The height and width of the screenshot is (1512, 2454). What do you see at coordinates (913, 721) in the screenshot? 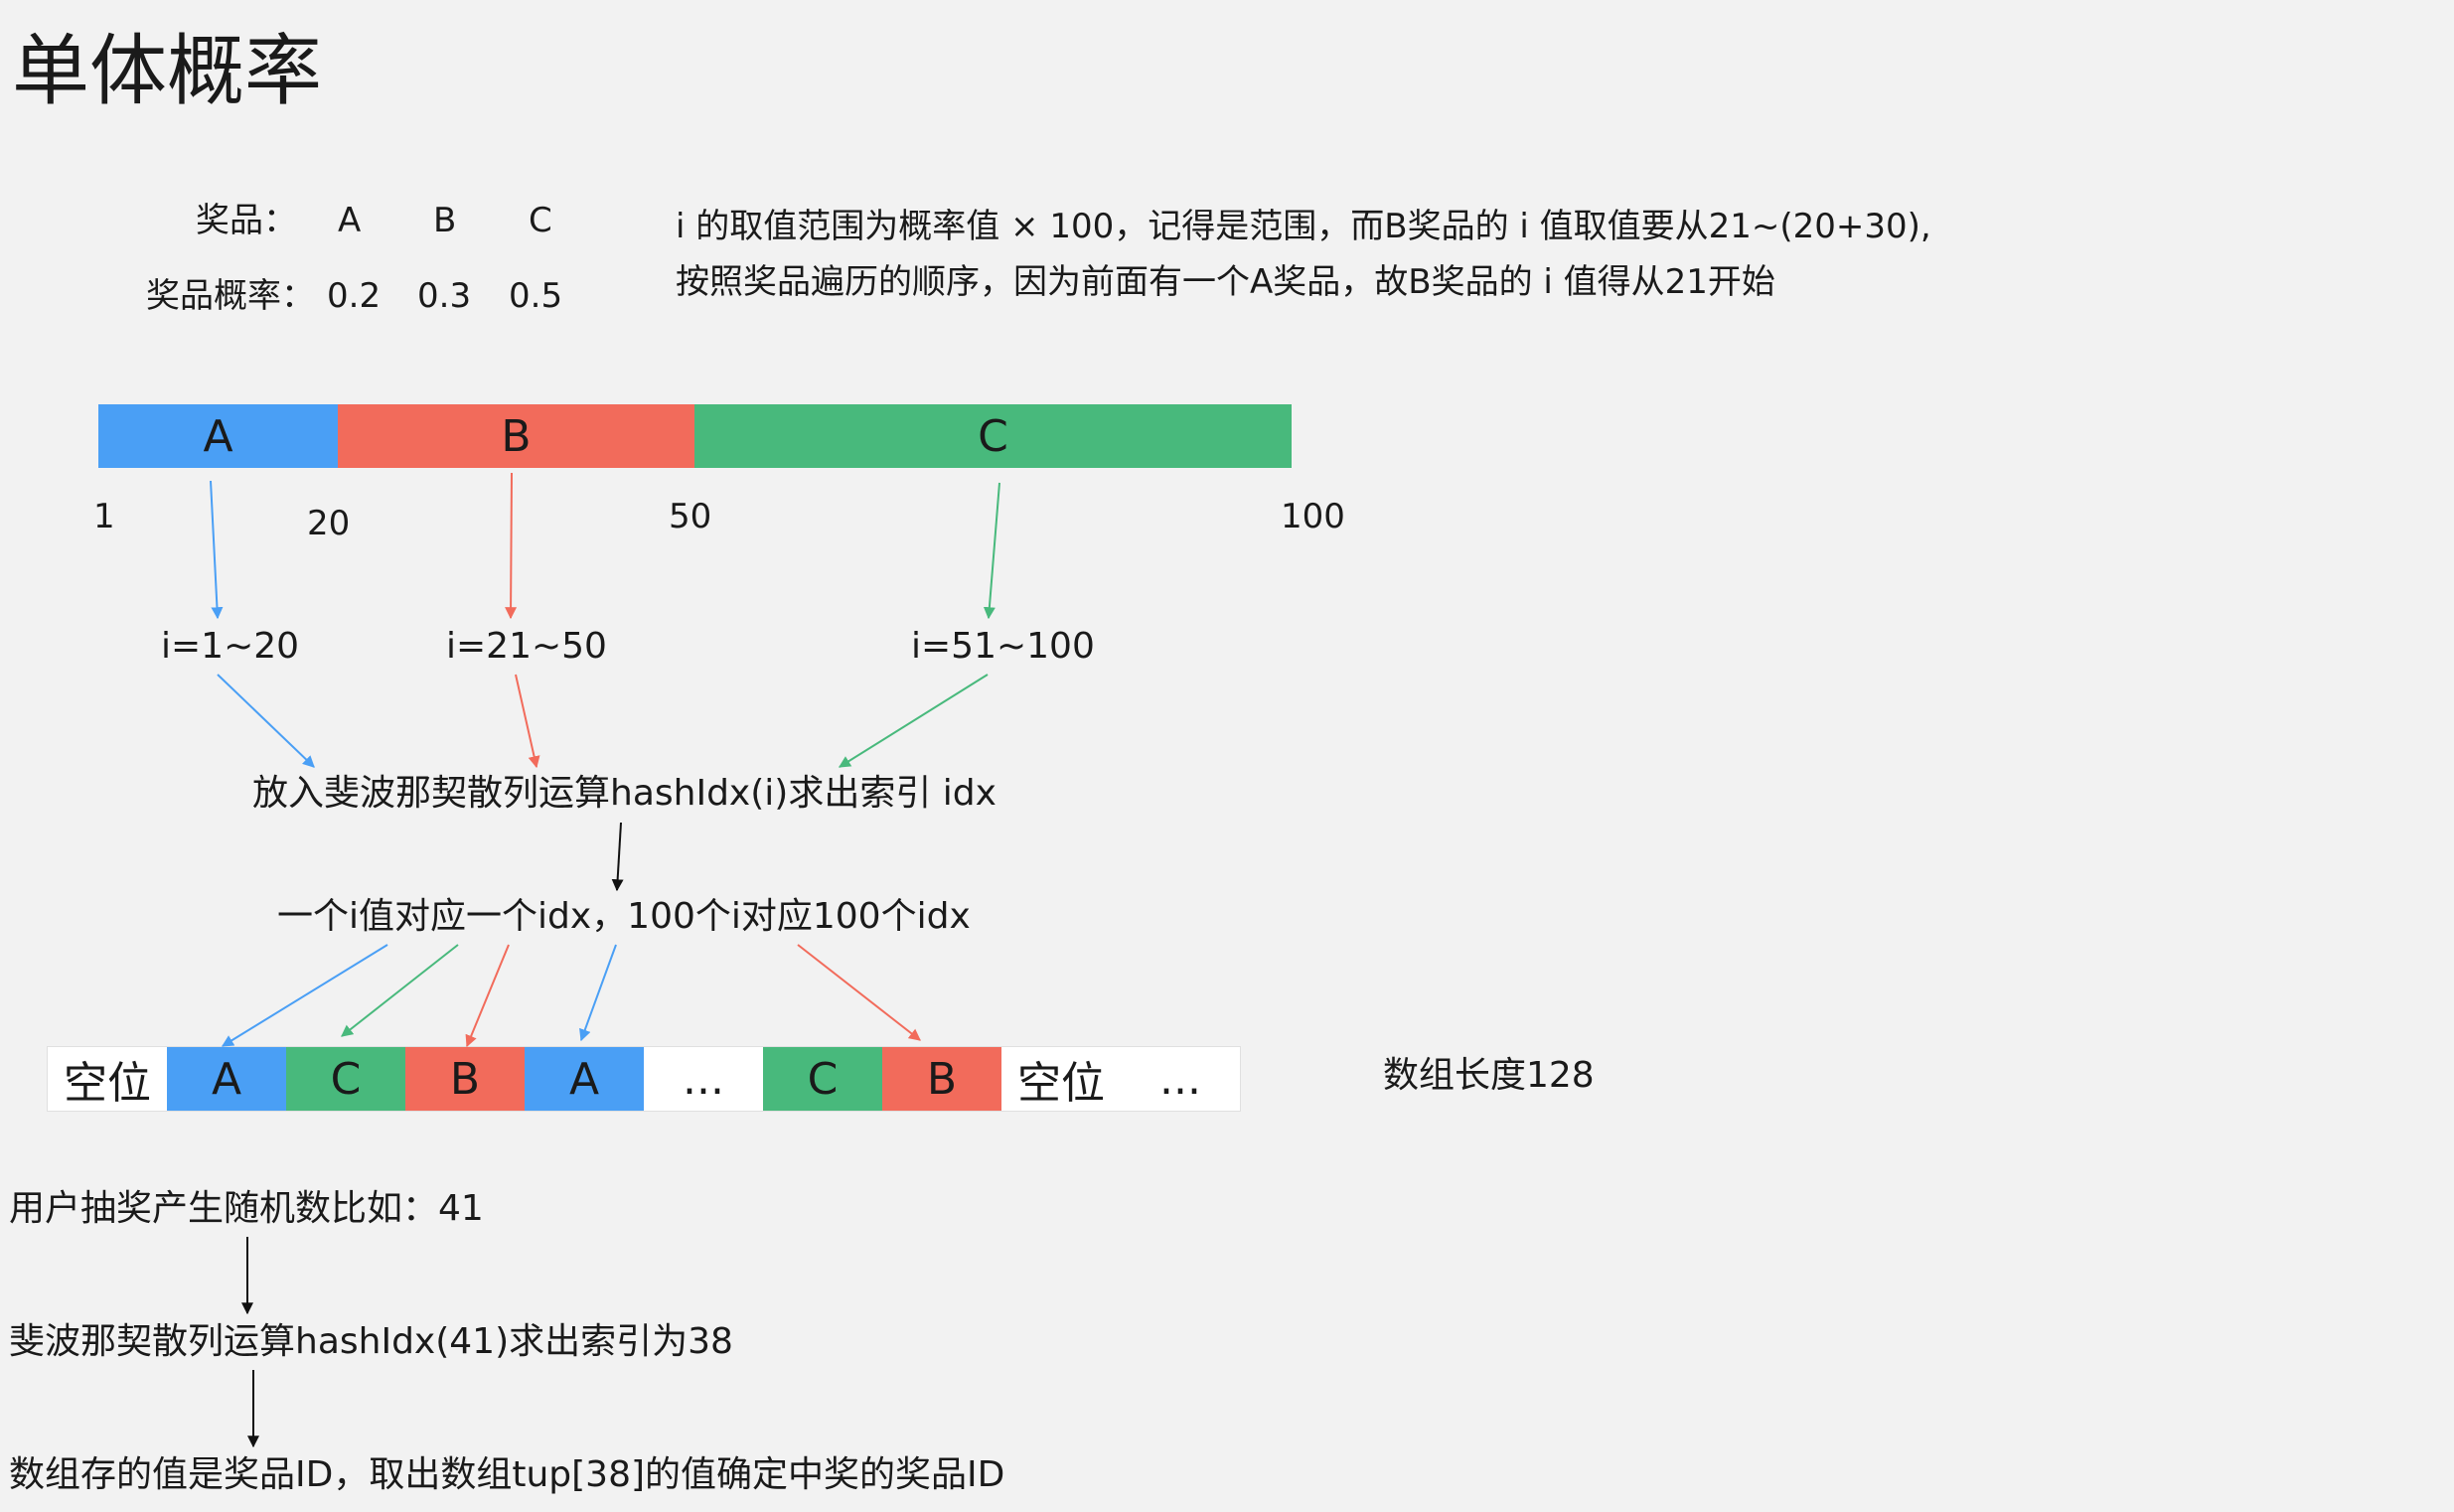
I see `arrow-range-c-to-hash` at bounding box center [913, 721].